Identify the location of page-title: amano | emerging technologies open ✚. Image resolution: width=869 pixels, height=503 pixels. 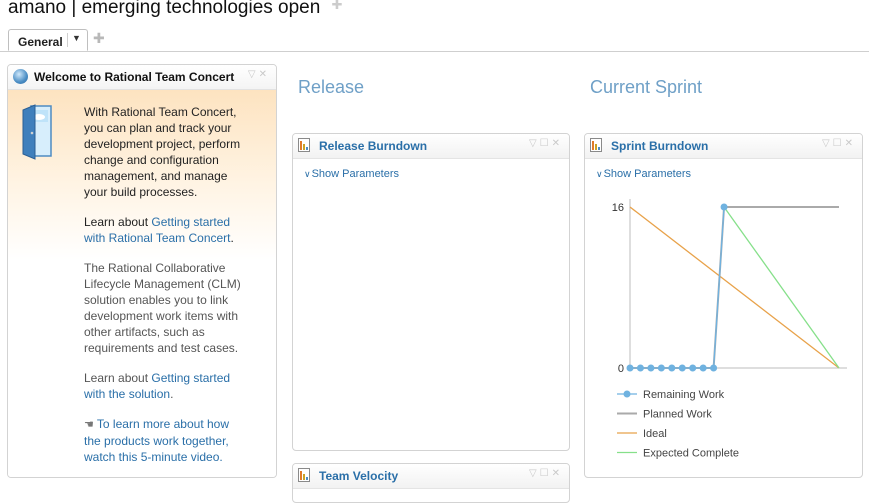
(175, 9).